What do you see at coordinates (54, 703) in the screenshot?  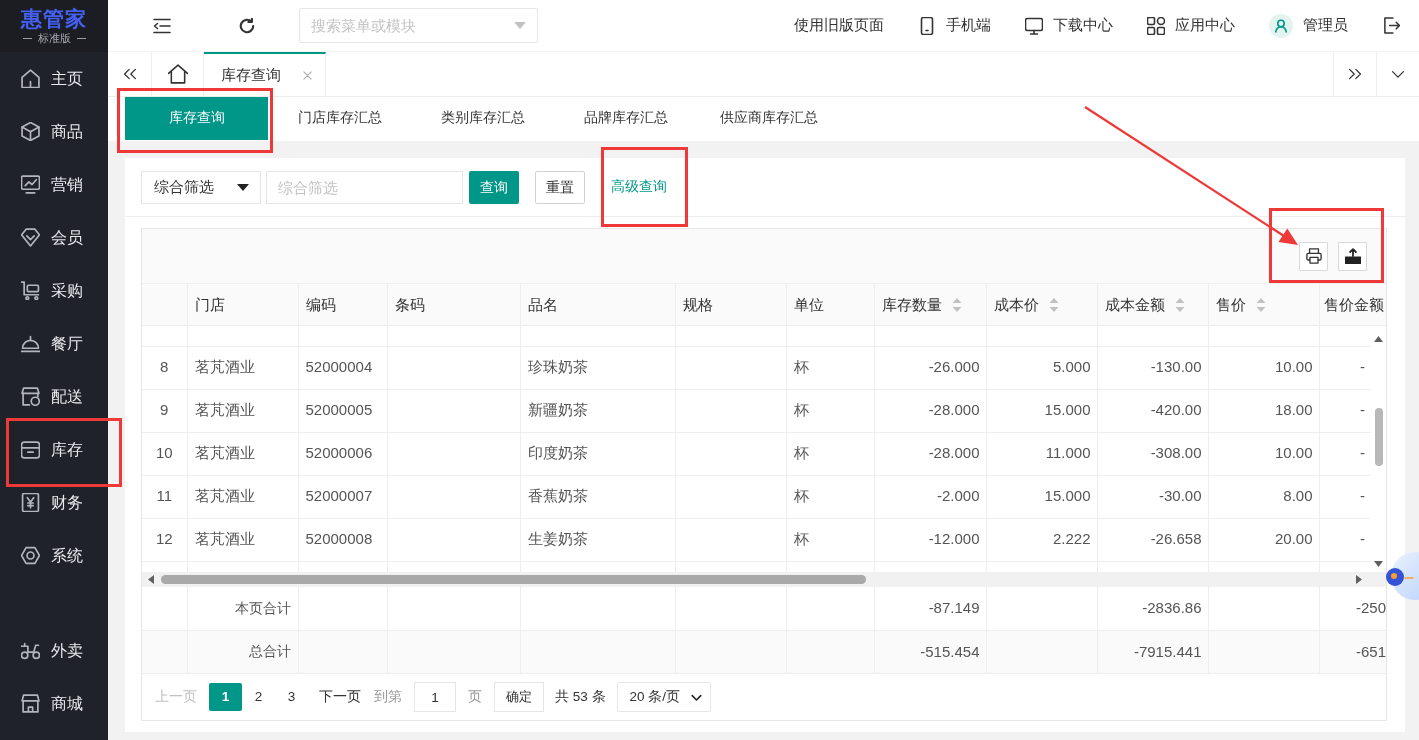 I see `sidebar-item: 商城` at bounding box center [54, 703].